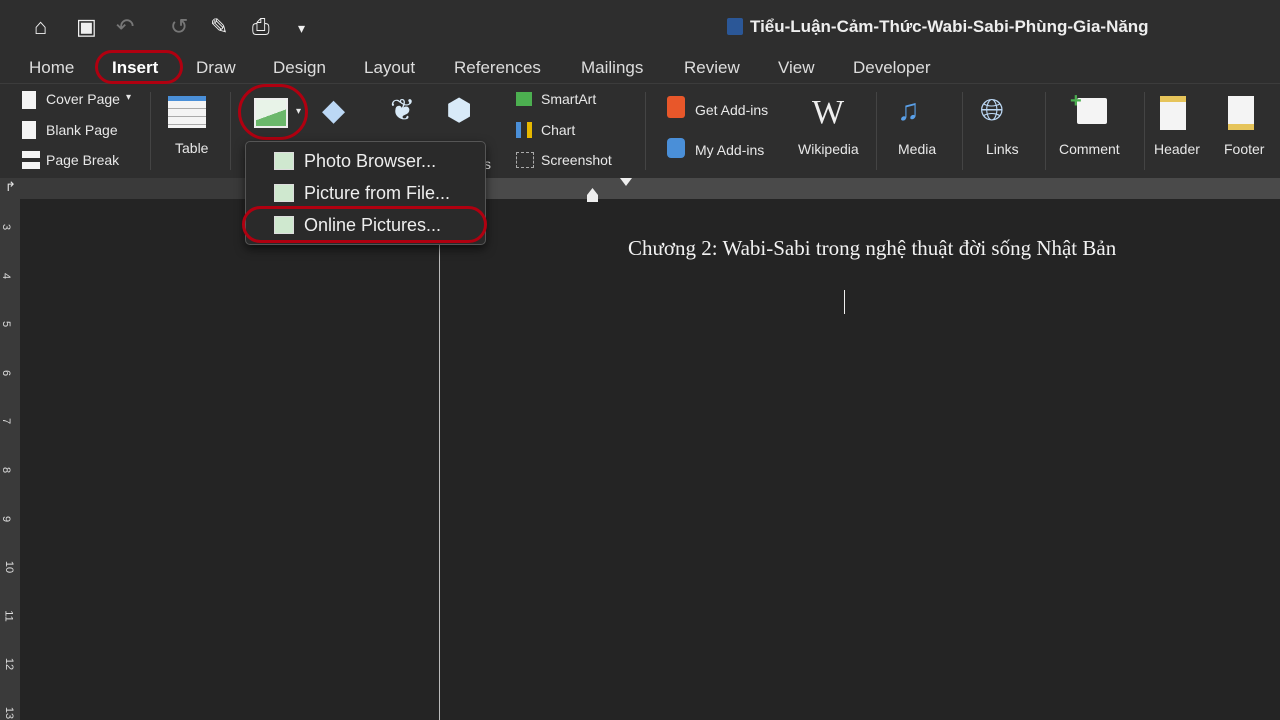  I want to click on tab-design: Design, so click(299, 68).